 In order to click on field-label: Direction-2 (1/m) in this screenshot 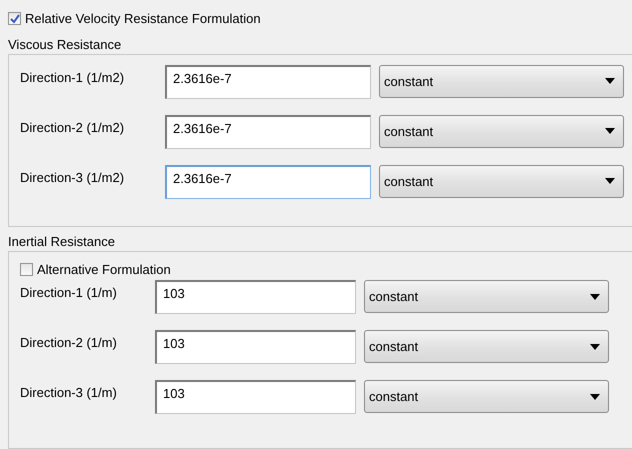, I will do `click(69, 342)`.